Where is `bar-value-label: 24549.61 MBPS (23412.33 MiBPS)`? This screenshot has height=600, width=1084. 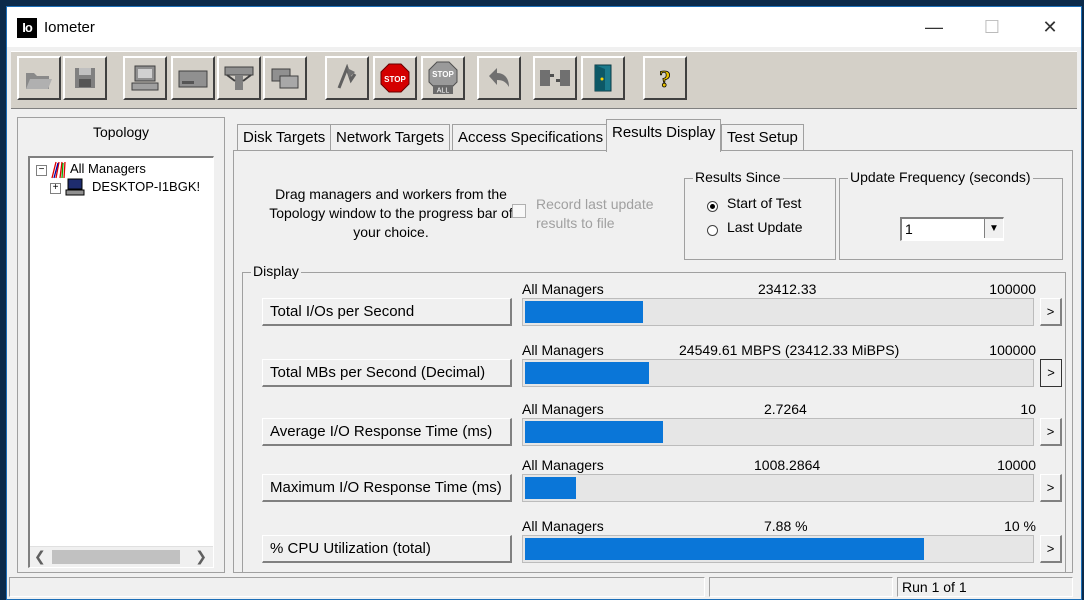 bar-value-label: 24549.61 MBPS (23412.33 MiBPS) is located at coordinates (789, 350).